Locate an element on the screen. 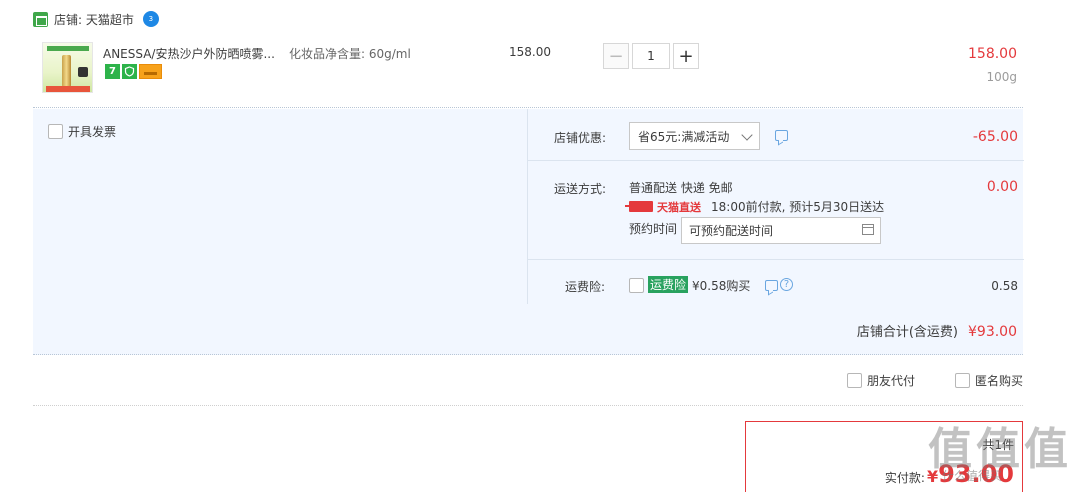 The image size is (1079, 492). discount-label: 店铺优惠: is located at coordinates (580, 138).